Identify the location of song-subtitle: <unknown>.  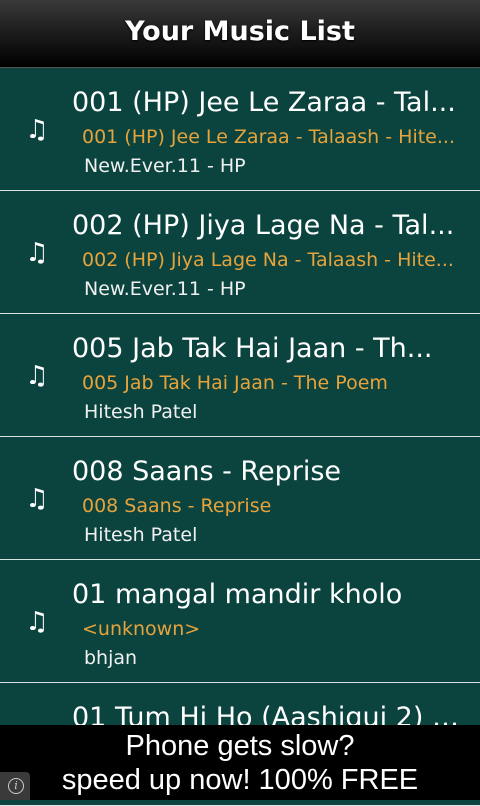
(141, 629).